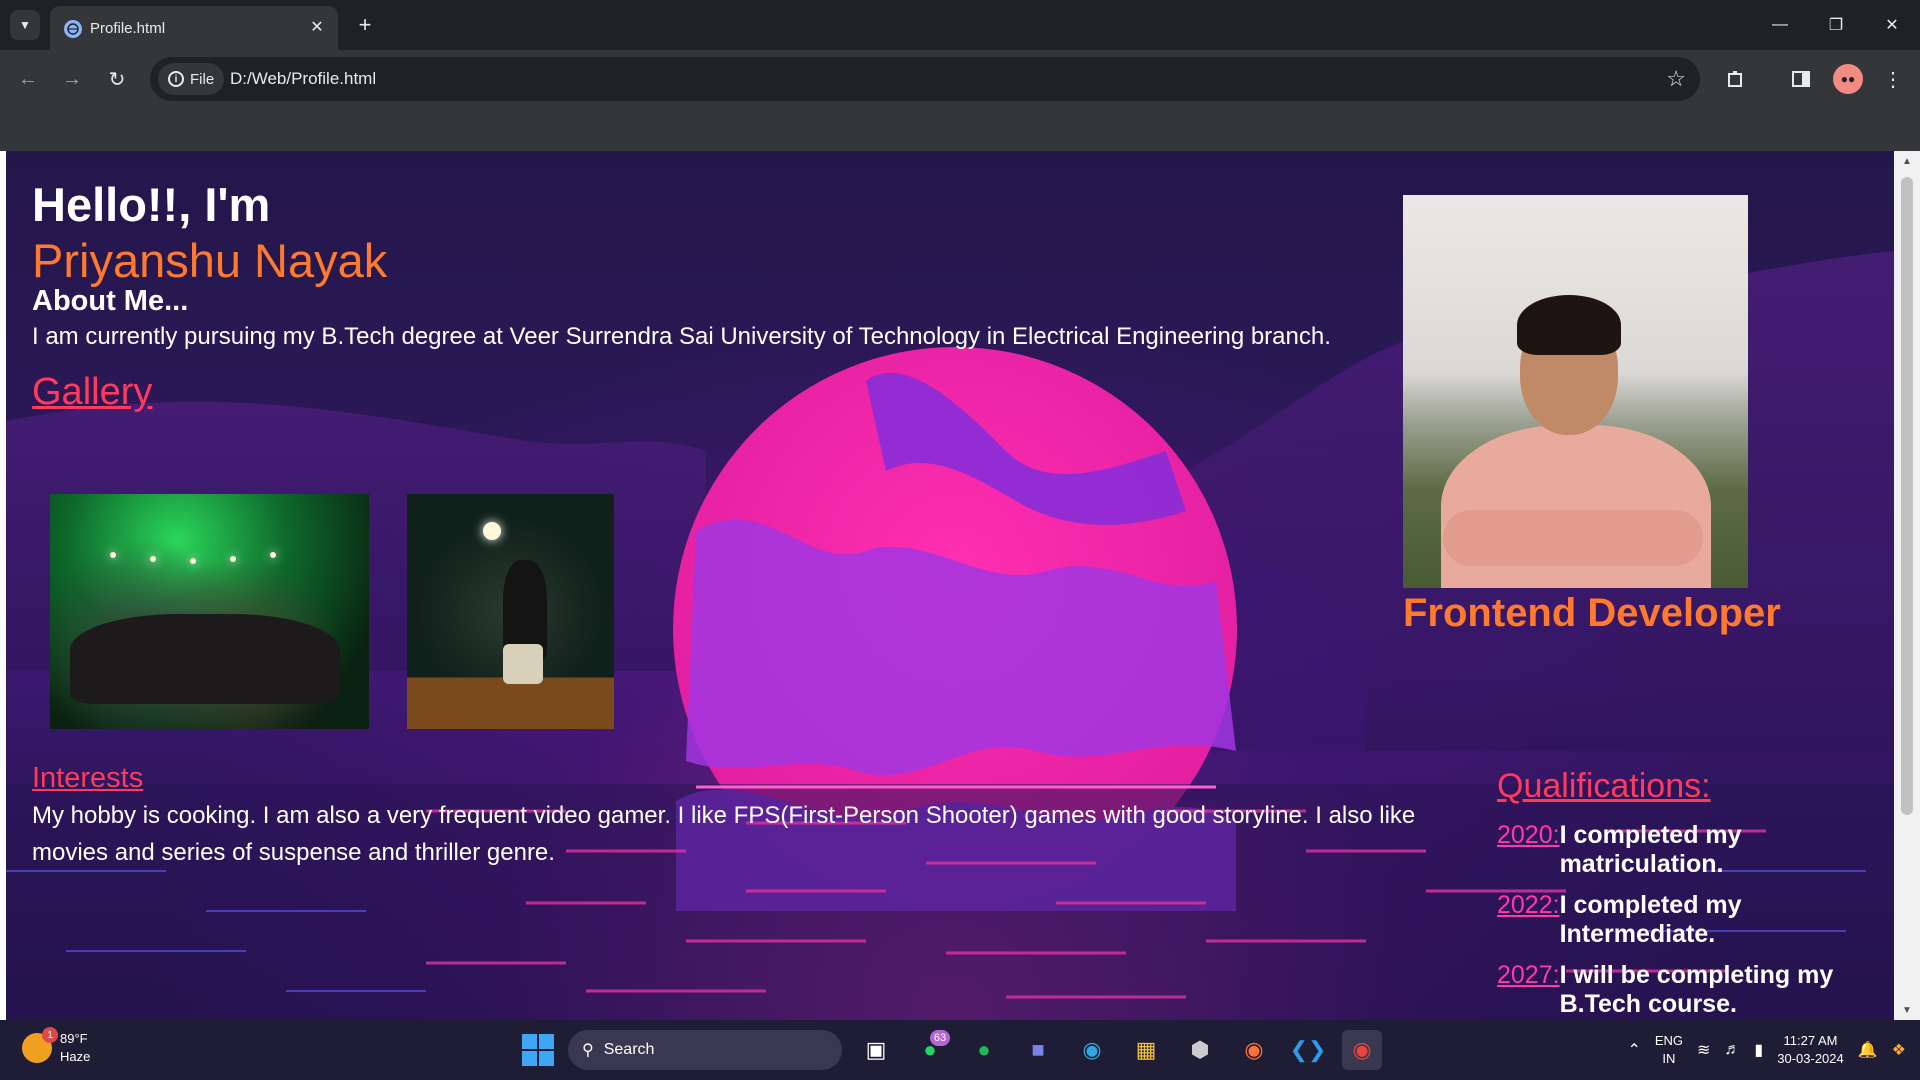  Describe the element at coordinates (1146, 1050) in the screenshot. I see `file-explorer-icon: ▦` at that location.